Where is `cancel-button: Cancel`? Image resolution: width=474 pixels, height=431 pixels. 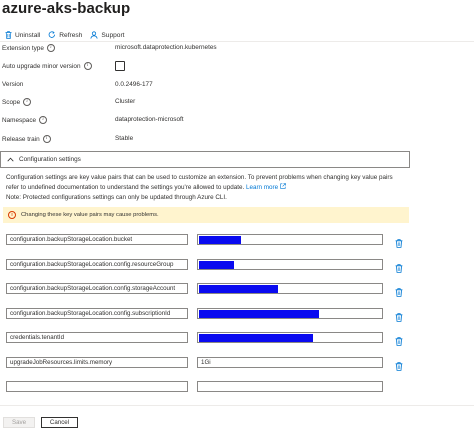 cancel-button: Cancel is located at coordinates (59, 422).